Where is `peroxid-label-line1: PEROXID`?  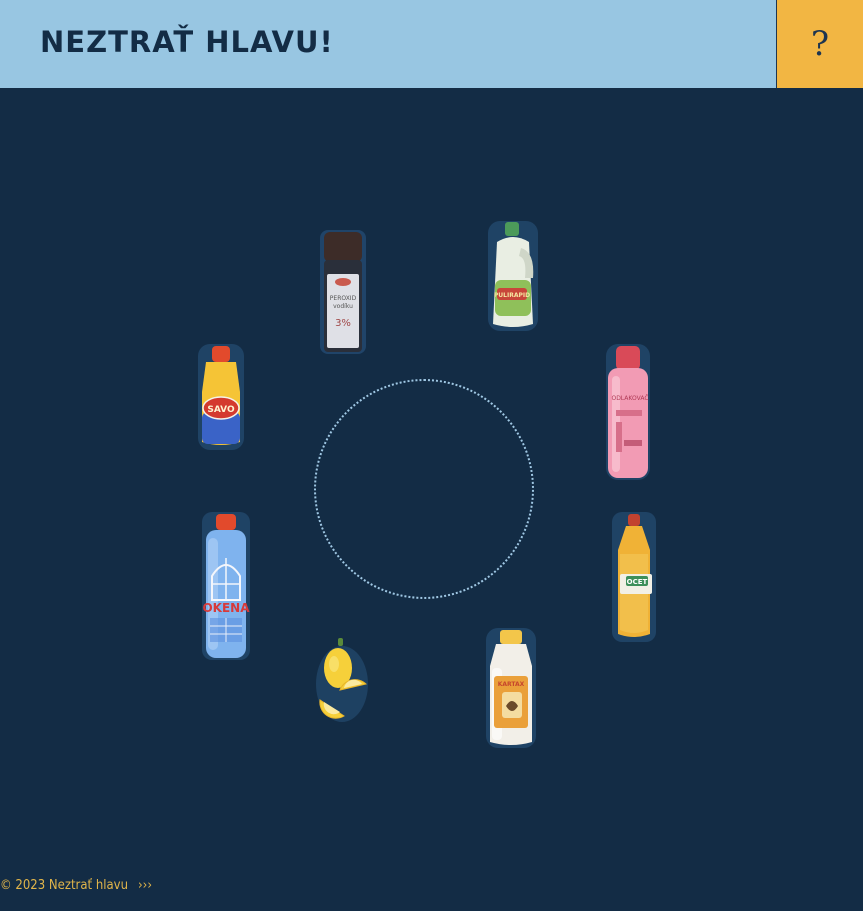 peroxid-label-line1: PEROXID is located at coordinates (343, 298).